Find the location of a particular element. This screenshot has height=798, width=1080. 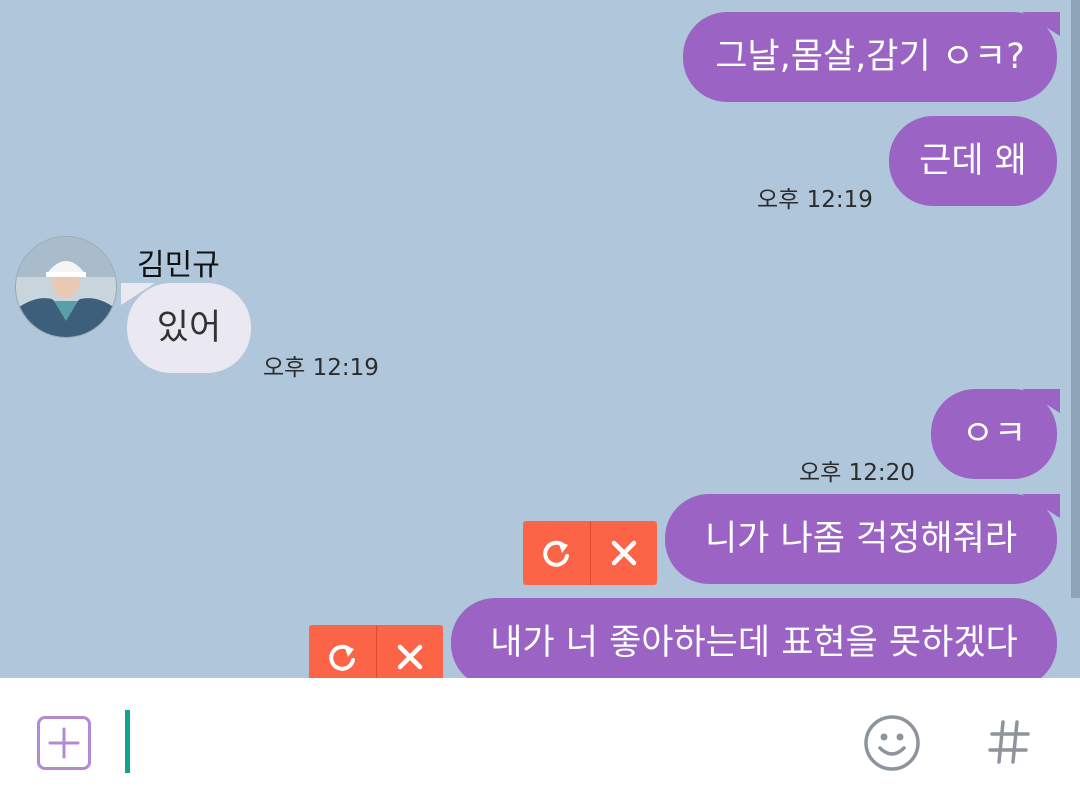

emoji-icon is located at coordinates (892, 743).